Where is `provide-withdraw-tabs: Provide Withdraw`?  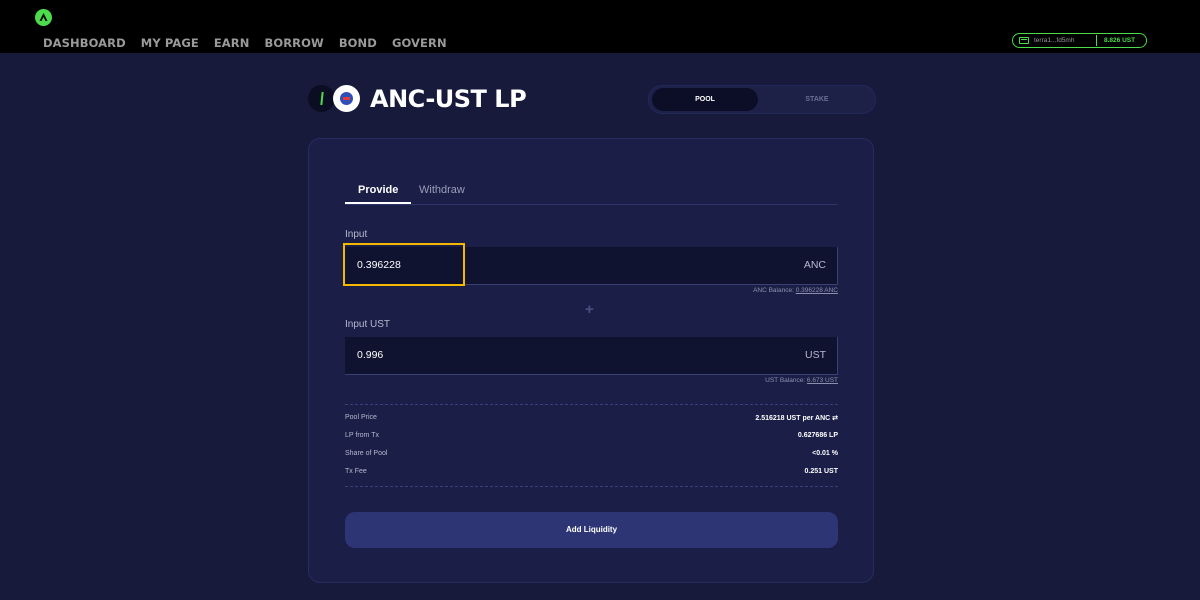 provide-withdraw-tabs: Provide Withdraw is located at coordinates (591, 194).